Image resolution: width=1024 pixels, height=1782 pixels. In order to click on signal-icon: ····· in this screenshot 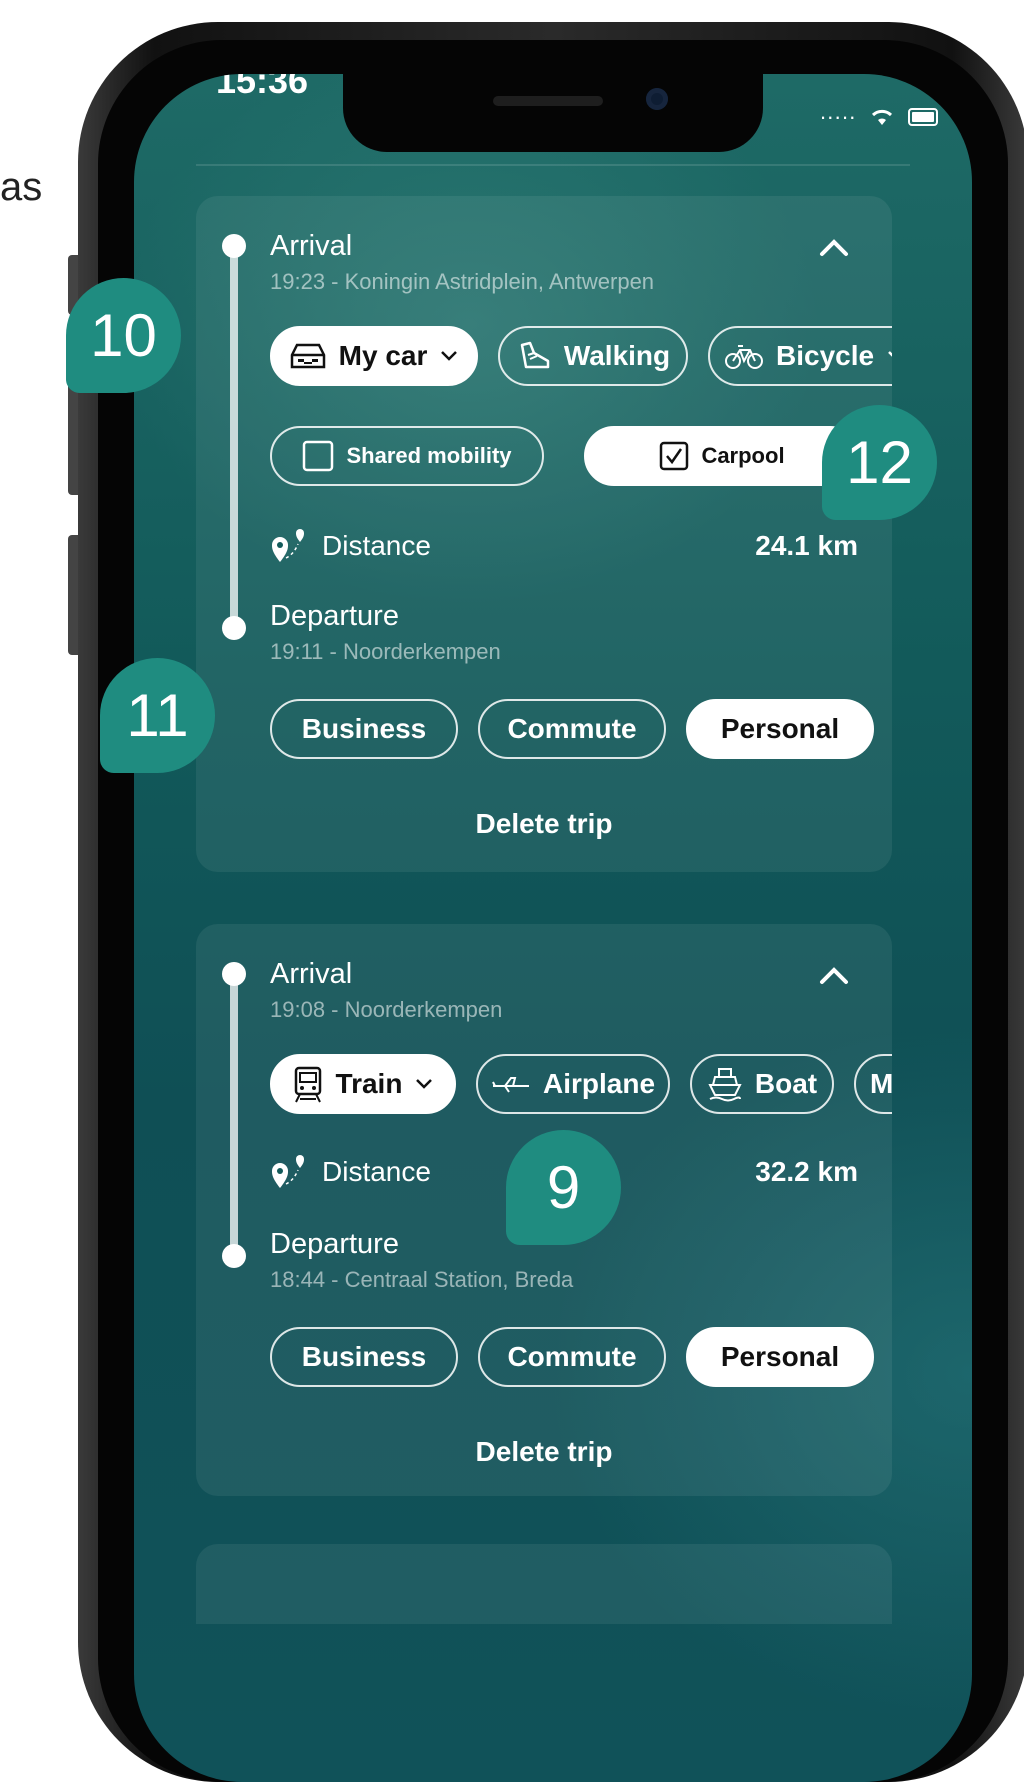, I will do `click(837, 116)`.